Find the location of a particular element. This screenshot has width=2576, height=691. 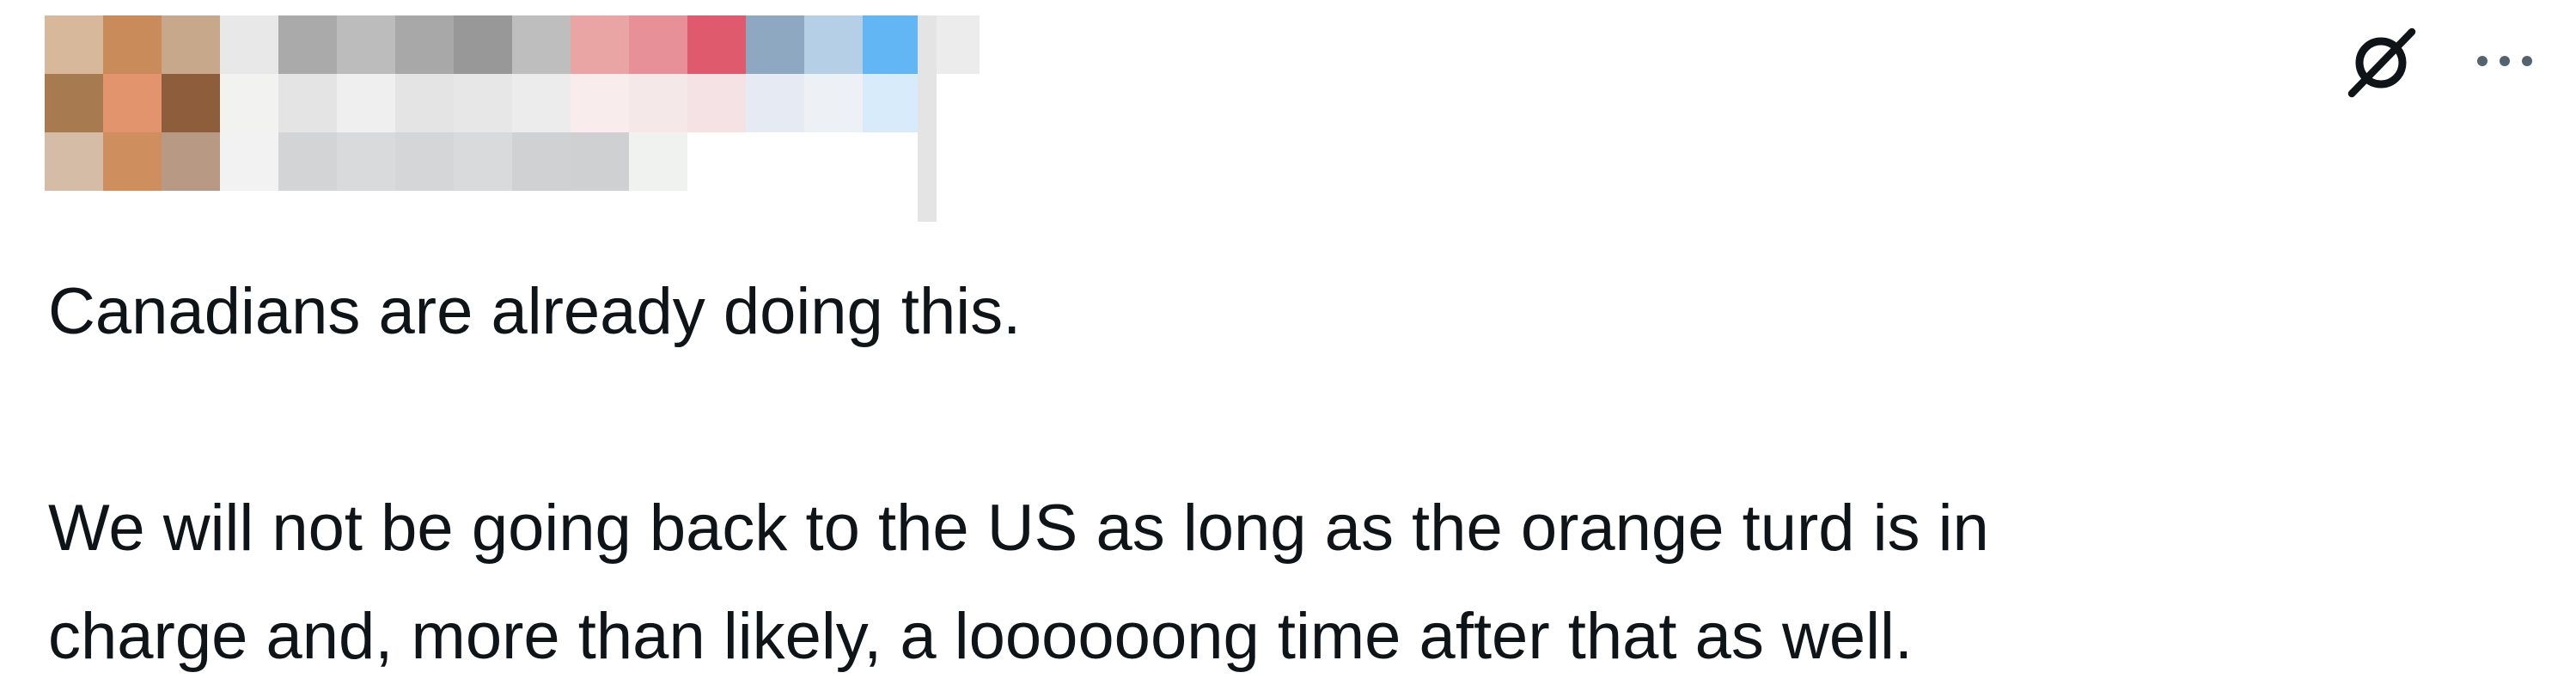

post-paragraph: Canadians are already doing this. is located at coordinates (535, 311).